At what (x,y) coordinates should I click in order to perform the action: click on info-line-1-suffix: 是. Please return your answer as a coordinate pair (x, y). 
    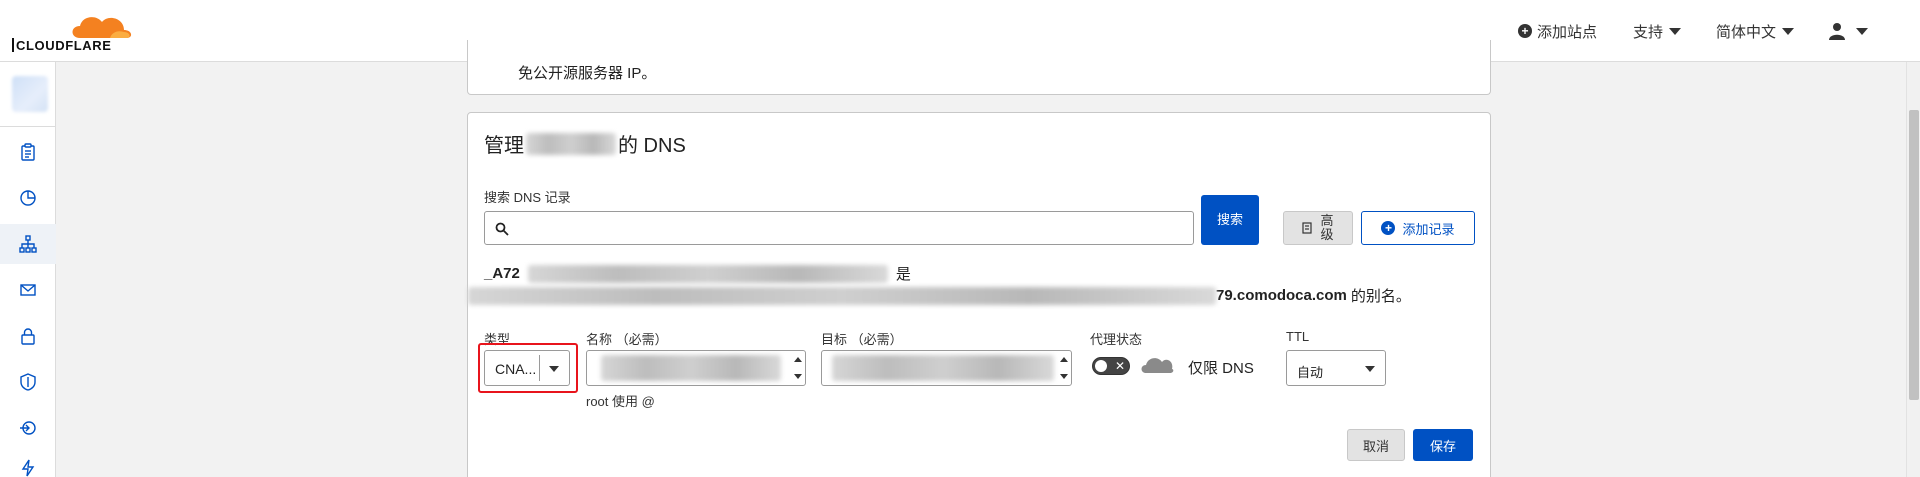
    Looking at the image, I should click on (903, 274).